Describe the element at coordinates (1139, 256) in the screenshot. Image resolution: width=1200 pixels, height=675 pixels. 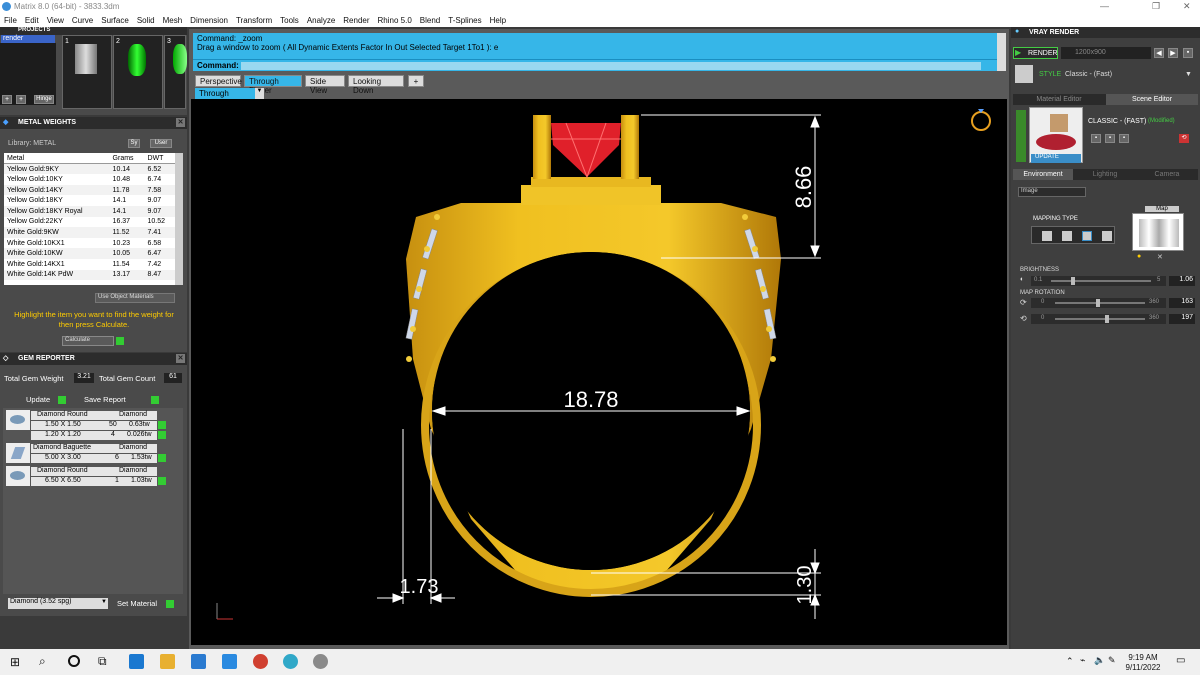
I see `map-light-icon: ●` at that location.